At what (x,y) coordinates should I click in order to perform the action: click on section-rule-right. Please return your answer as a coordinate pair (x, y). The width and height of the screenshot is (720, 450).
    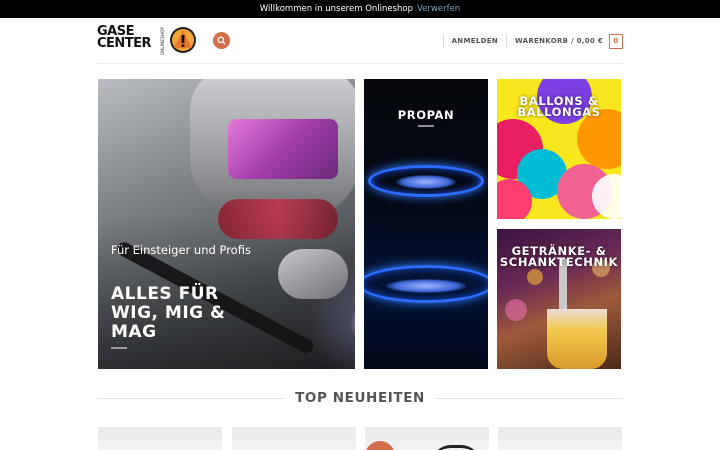
    Looking at the image, I should click on (528, 398).